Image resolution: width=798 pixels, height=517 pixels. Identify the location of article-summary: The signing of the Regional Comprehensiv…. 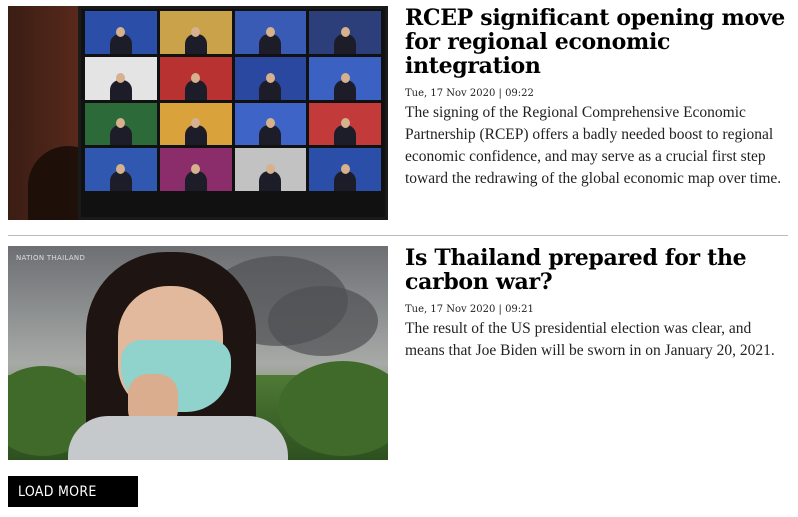
(593, 145).